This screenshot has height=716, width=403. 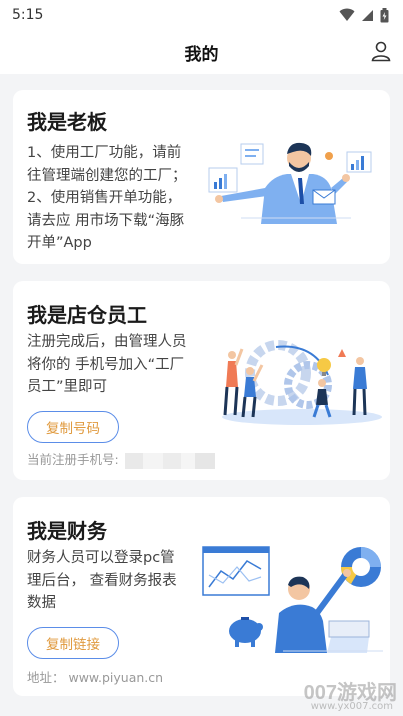 I want to click on watermark-url: www.yx007.com, so click(x=351, y=706).